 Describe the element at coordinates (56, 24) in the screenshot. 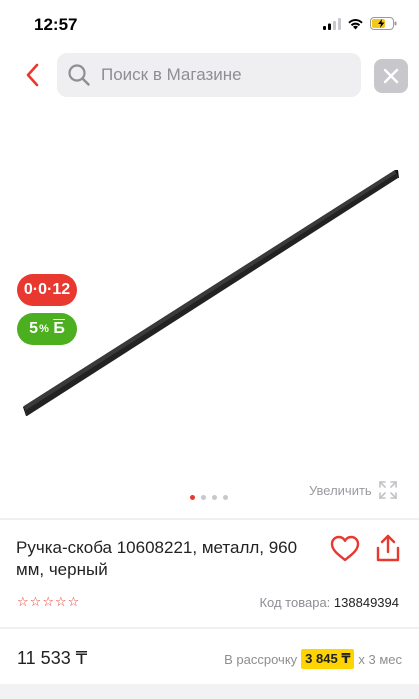

I see `status-time: 12:57` at that location.